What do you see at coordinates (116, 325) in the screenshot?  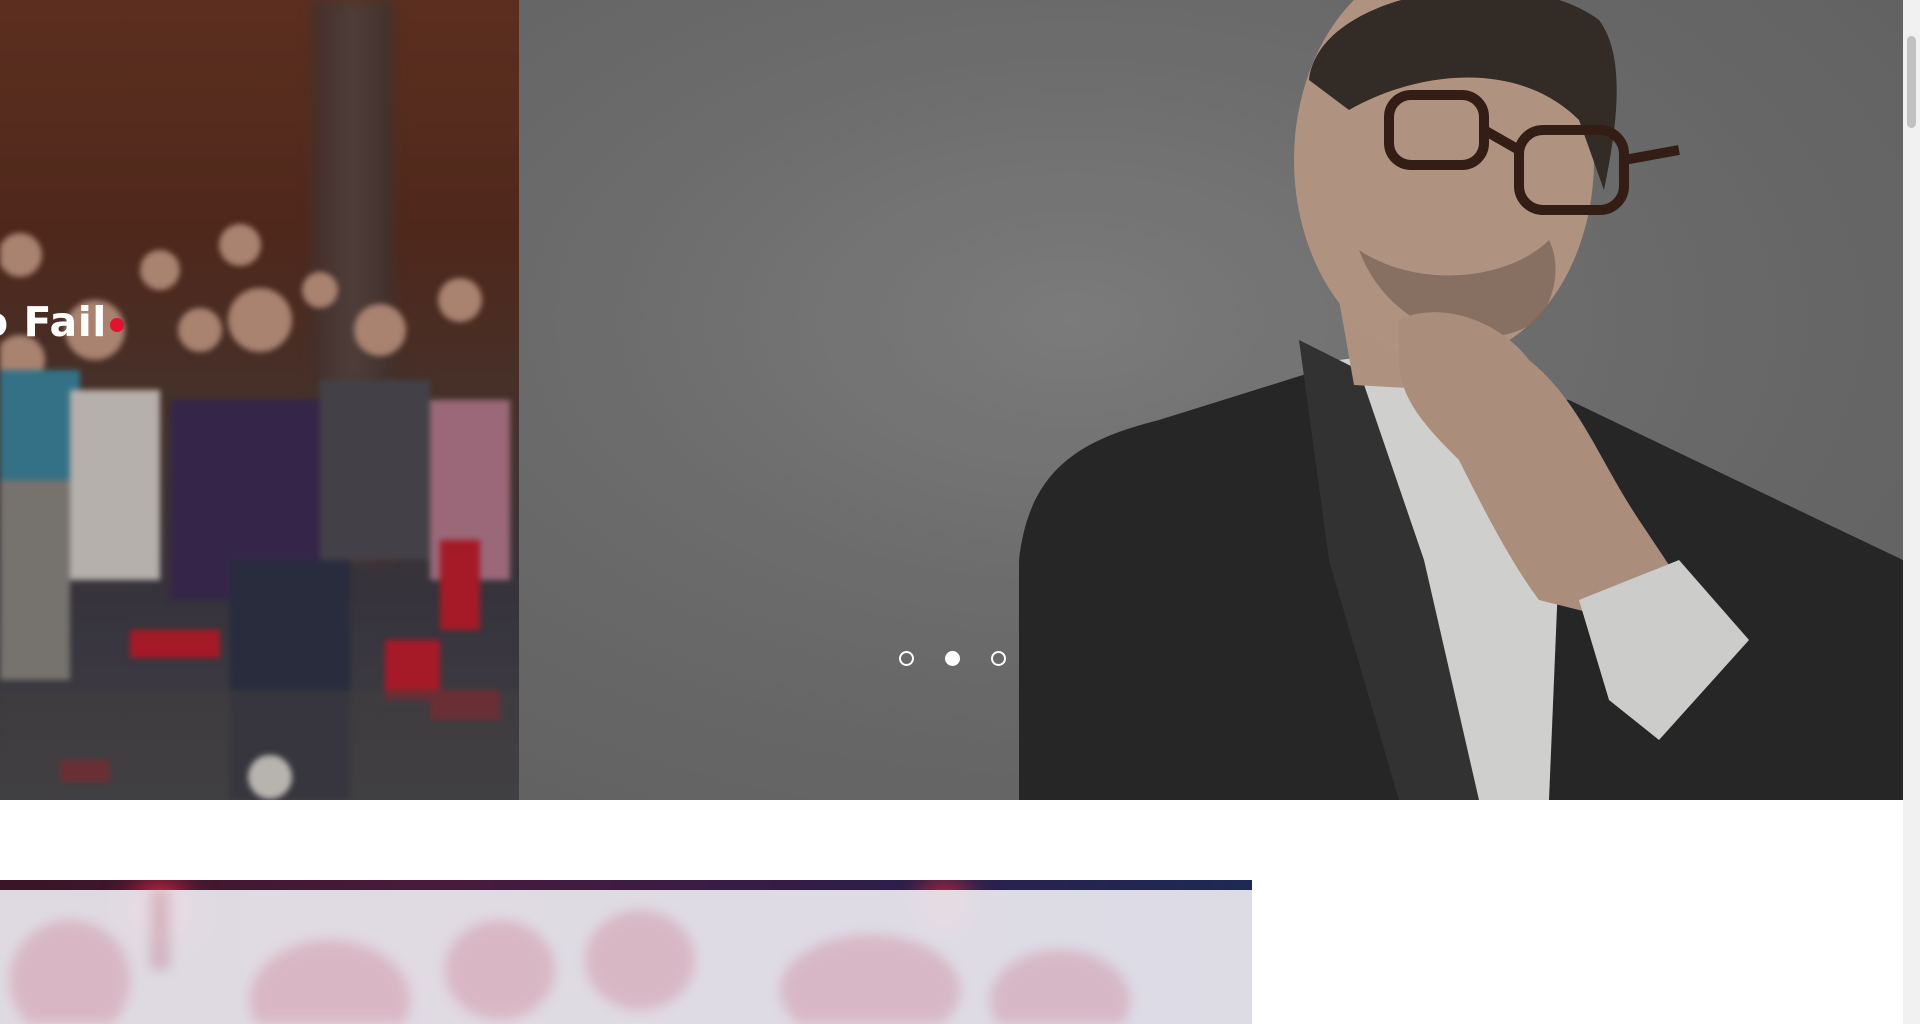 I see `accent-dot-icon` at bounding box center [116, 325].